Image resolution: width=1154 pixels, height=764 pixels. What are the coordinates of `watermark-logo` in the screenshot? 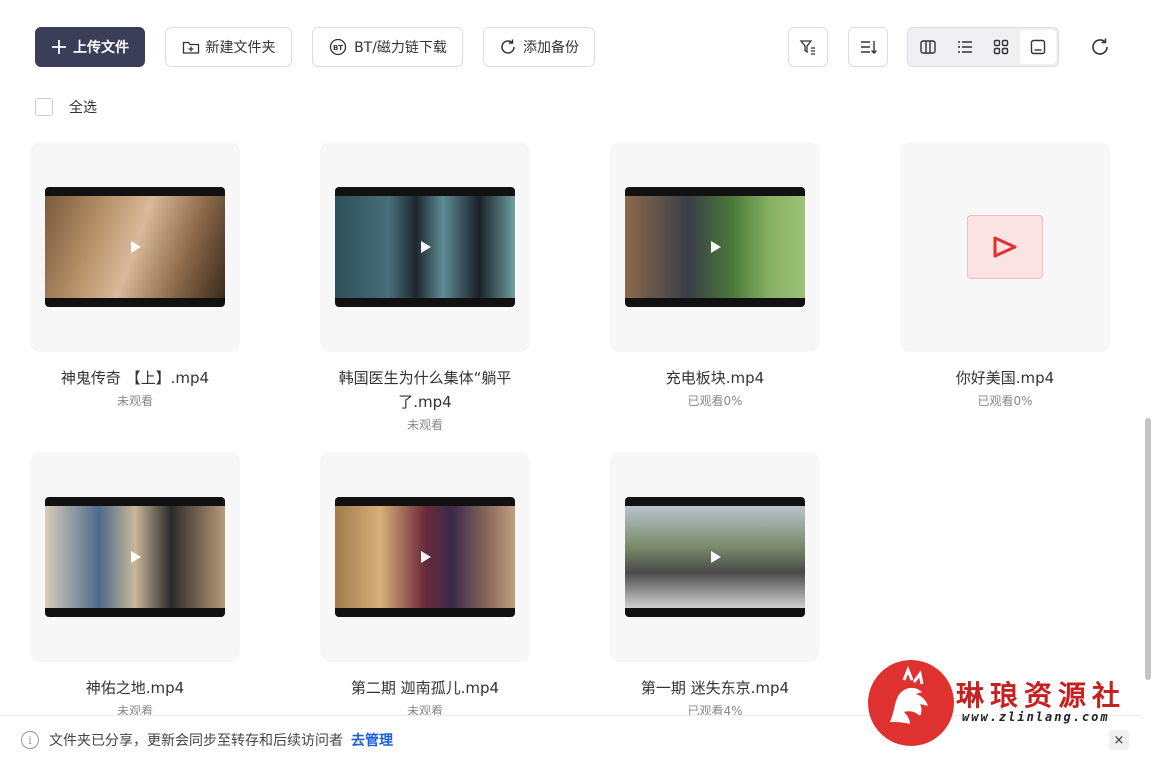 It's located at (911, 703).